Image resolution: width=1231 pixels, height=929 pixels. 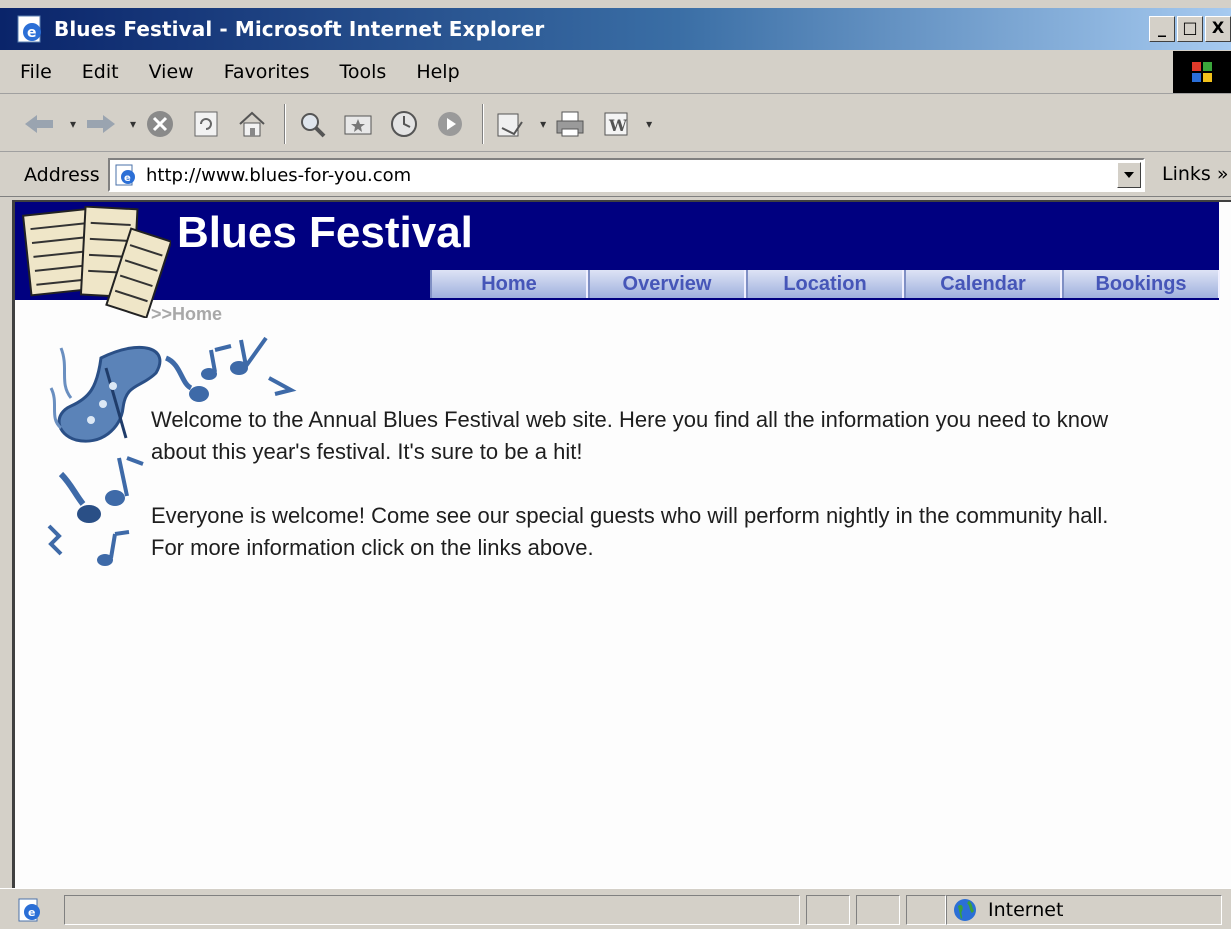 I want to click on internet-zone: Internet, so click(x=1007, y=910).